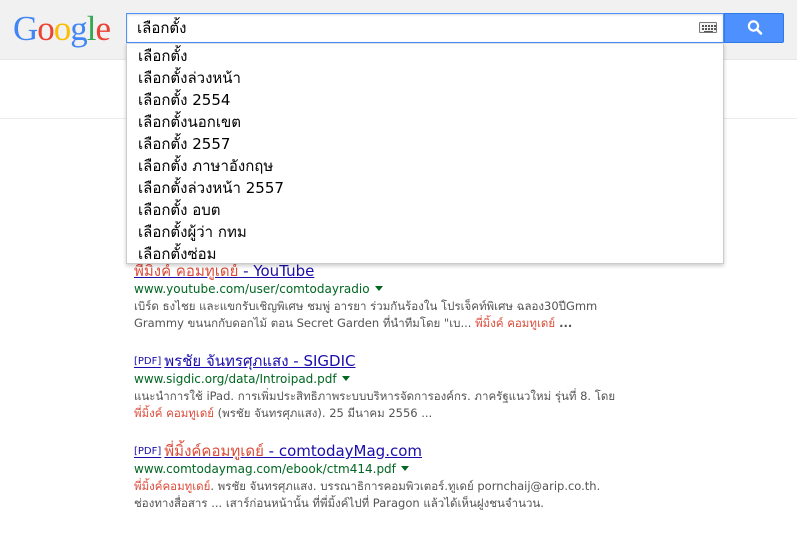 Image resolution: width=797 pixels, height=533 pixels. Describe the element at coordinates (425, 56) in the screenshot. I see `suggestion-item: เลือกตั้ง` at that location.